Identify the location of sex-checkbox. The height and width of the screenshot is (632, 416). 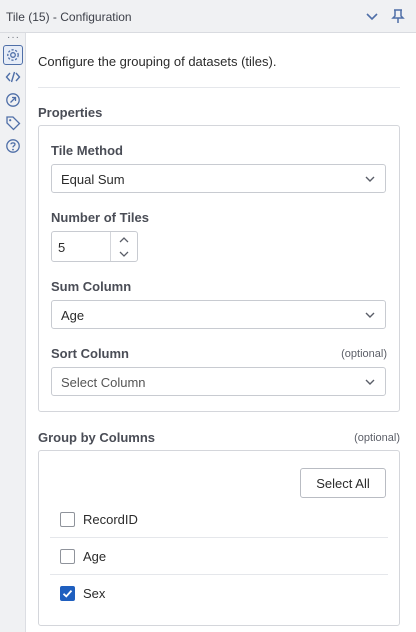
(67, 593).